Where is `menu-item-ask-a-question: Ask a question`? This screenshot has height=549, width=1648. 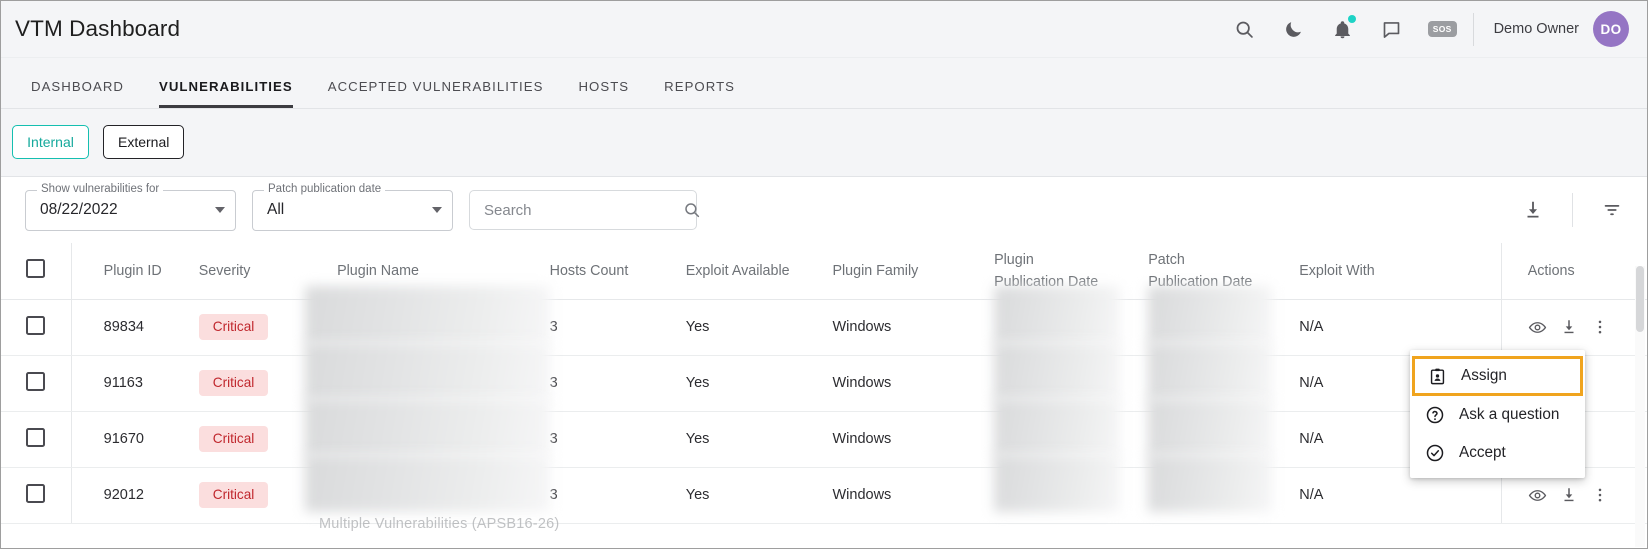 menu-item-ask-a-question: Ask a question is located at coordinates (1497, 415).